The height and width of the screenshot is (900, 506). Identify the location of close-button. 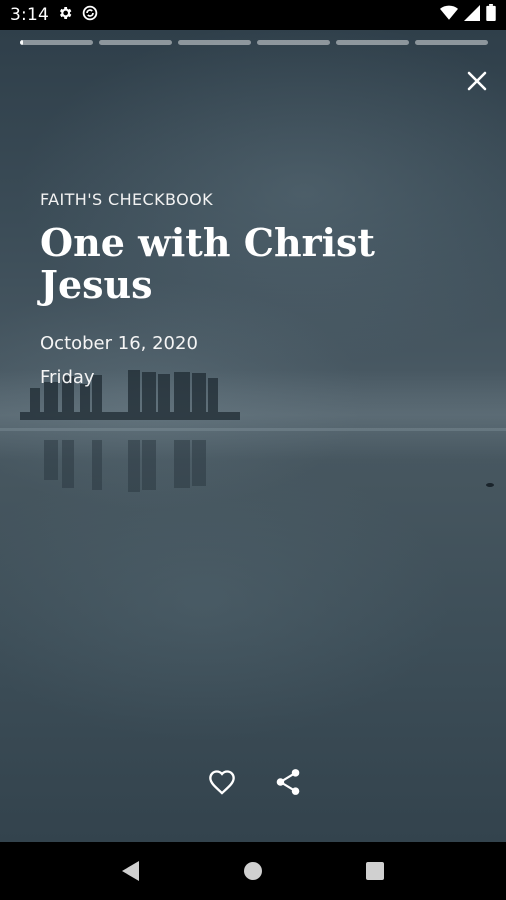
(477, 81).